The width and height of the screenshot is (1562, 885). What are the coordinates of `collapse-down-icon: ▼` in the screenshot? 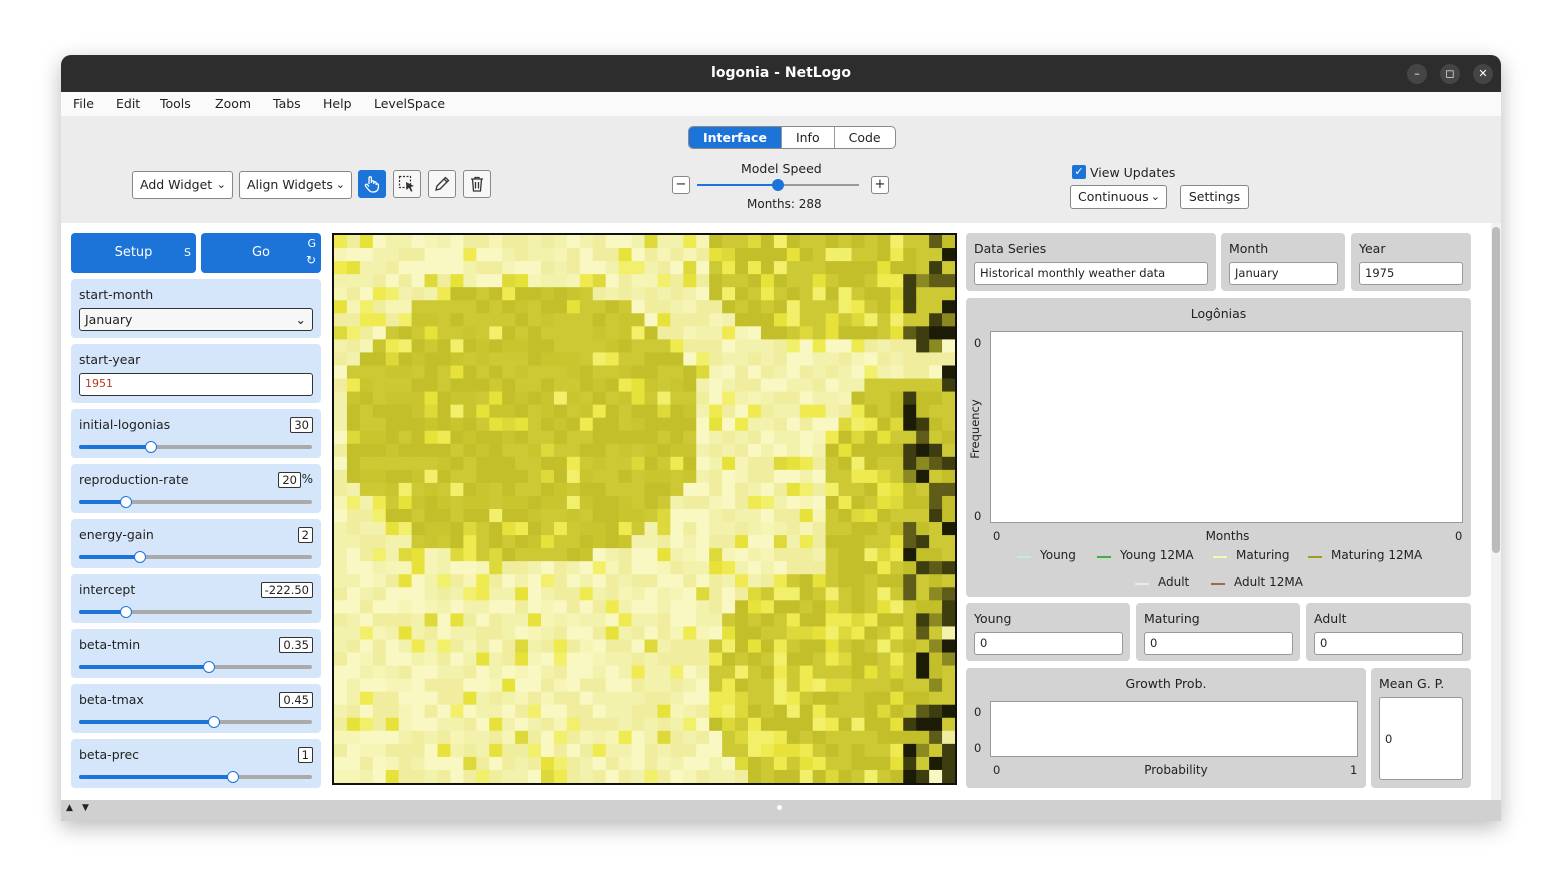 It's located at (85, 808).